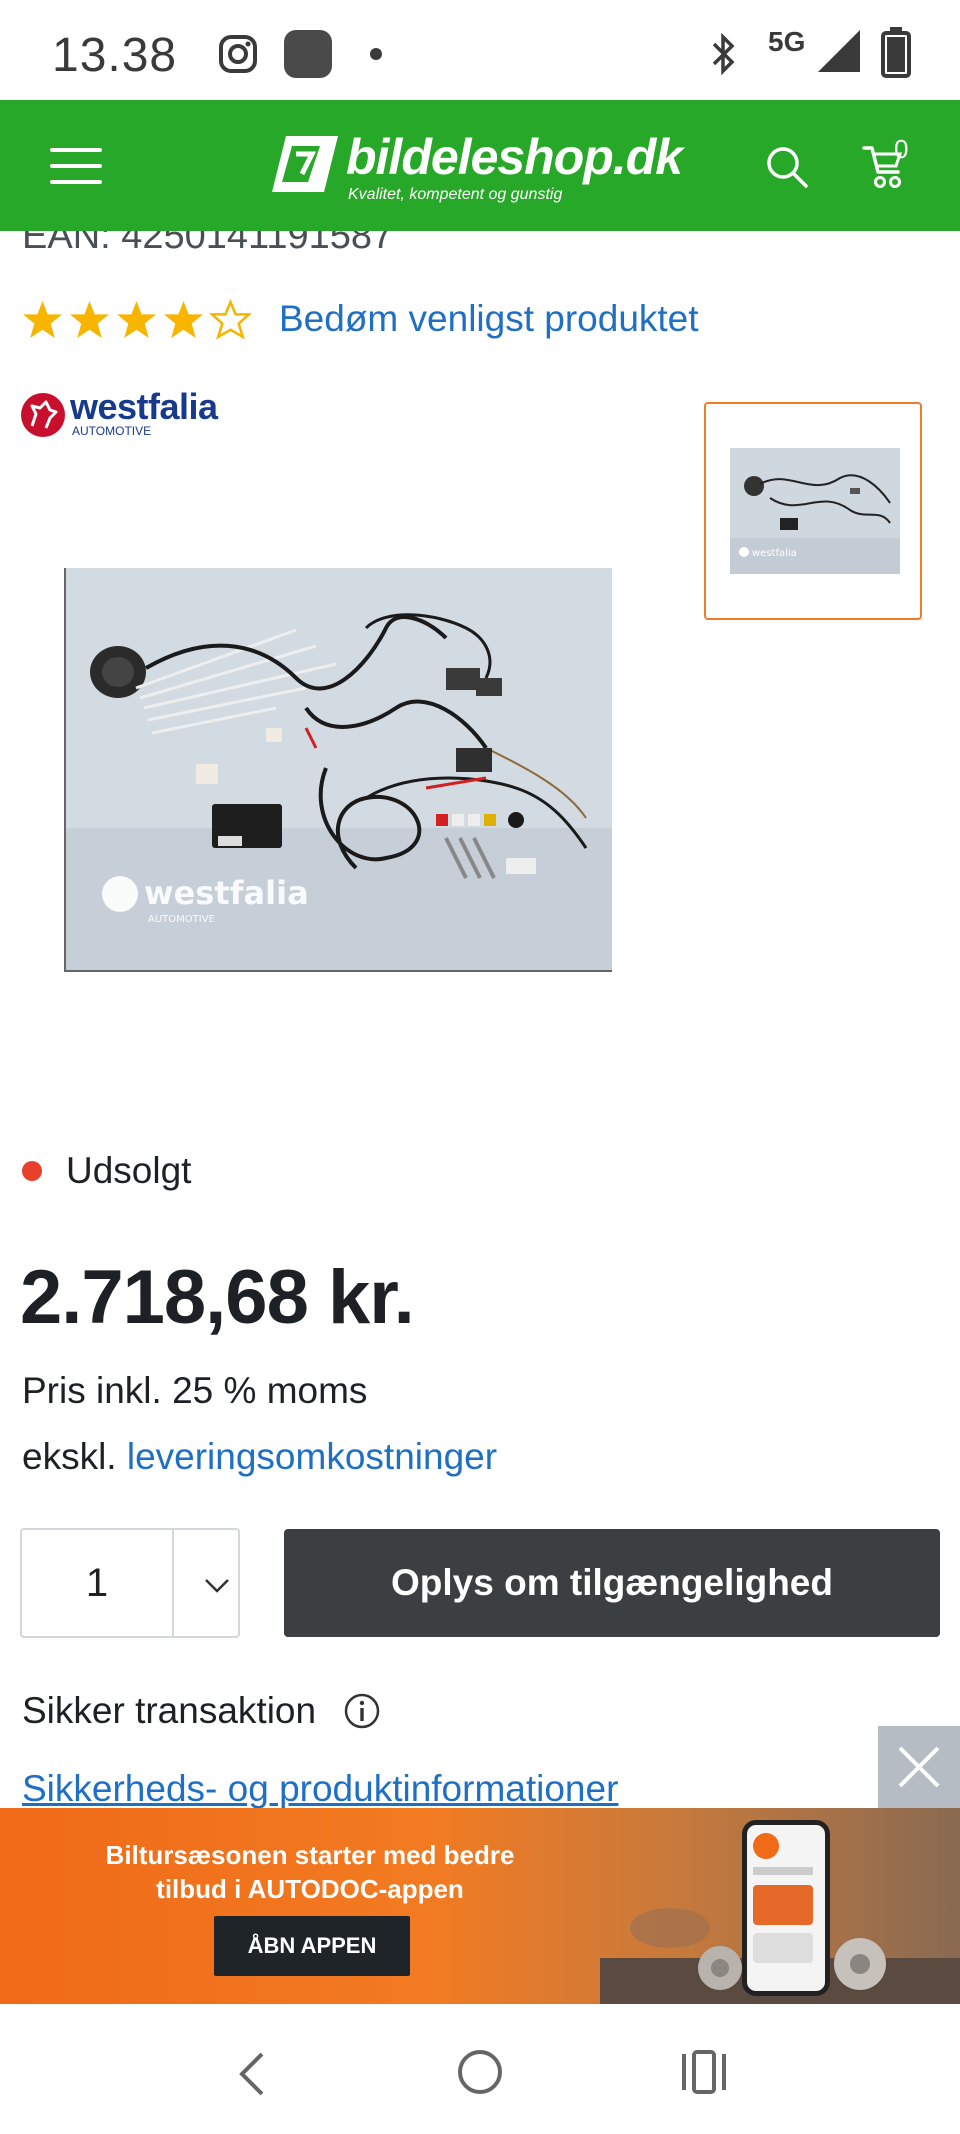 This screenshot has width=960, height=2134. Describe the element at coordinates (69, 1456) in the screenshot. I see `shipping-prefix: ekskl.` at that location.